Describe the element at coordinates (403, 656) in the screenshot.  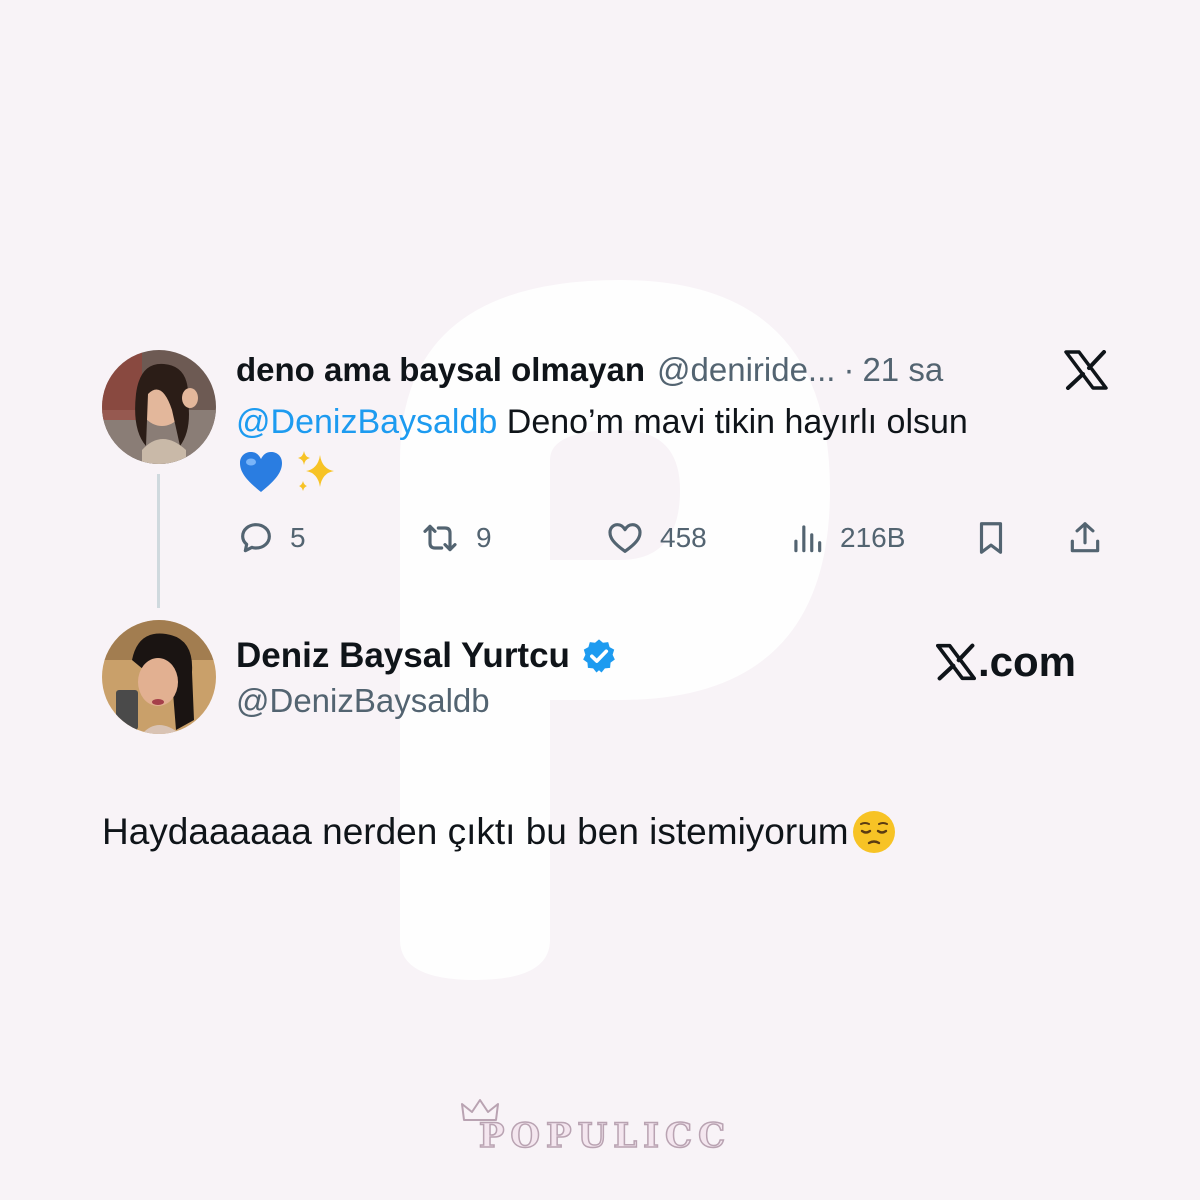
I see `display-name: Deniz Baysal Yurtcu` at that location.